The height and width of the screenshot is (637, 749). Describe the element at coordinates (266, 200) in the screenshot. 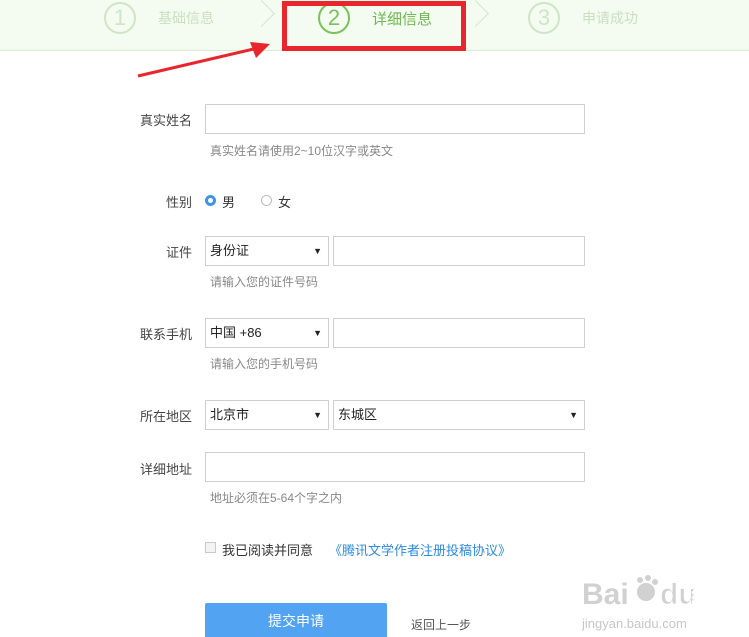

I see `gender-female-radio` at that location.